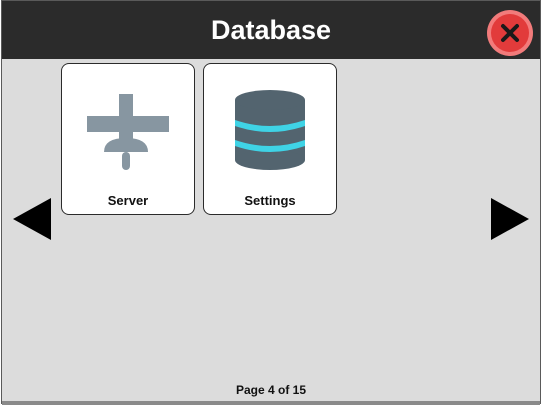 The height and width of the screenshot is (406, 543). What do you see at coordinates (270, 132) in the screenshot?
I see `database-icon` at bounding box center [270, 132].